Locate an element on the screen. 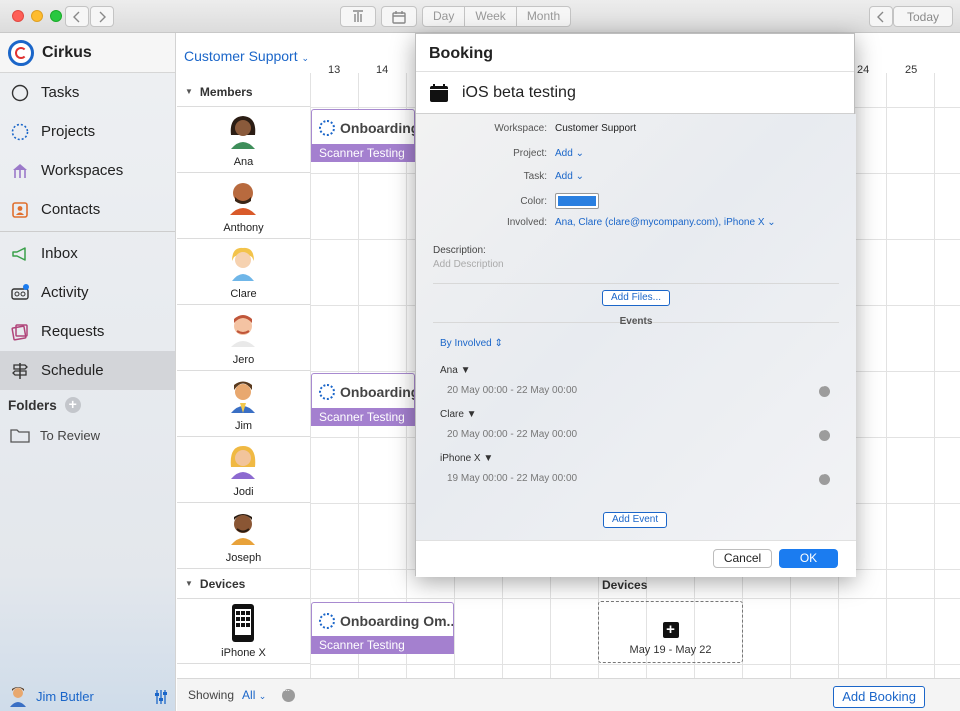 This screenshot has height=711, width=960. hand-tool-button is located at coordinates (358, 16).